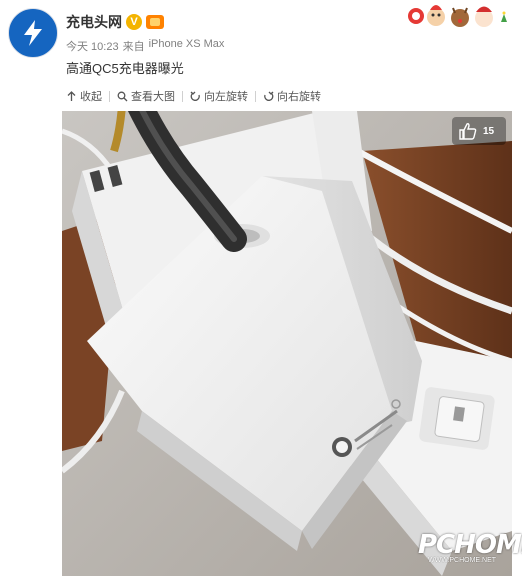 The height and width of the screenshot is (580, 522). I want to click on rotate-left-button: 向左旋转, so click(219, 96).